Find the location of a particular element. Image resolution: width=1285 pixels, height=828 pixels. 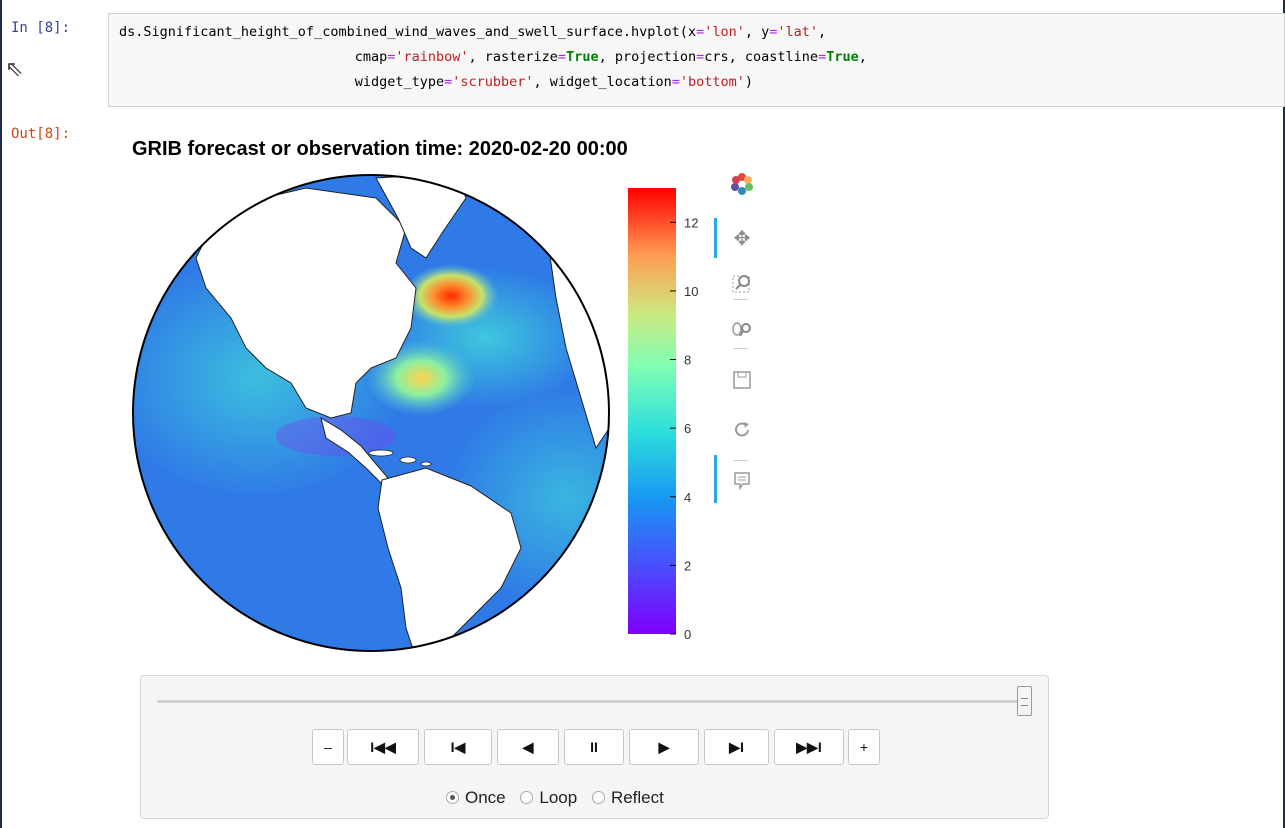

time-slider-handle is located at coordinates (1024, 701).